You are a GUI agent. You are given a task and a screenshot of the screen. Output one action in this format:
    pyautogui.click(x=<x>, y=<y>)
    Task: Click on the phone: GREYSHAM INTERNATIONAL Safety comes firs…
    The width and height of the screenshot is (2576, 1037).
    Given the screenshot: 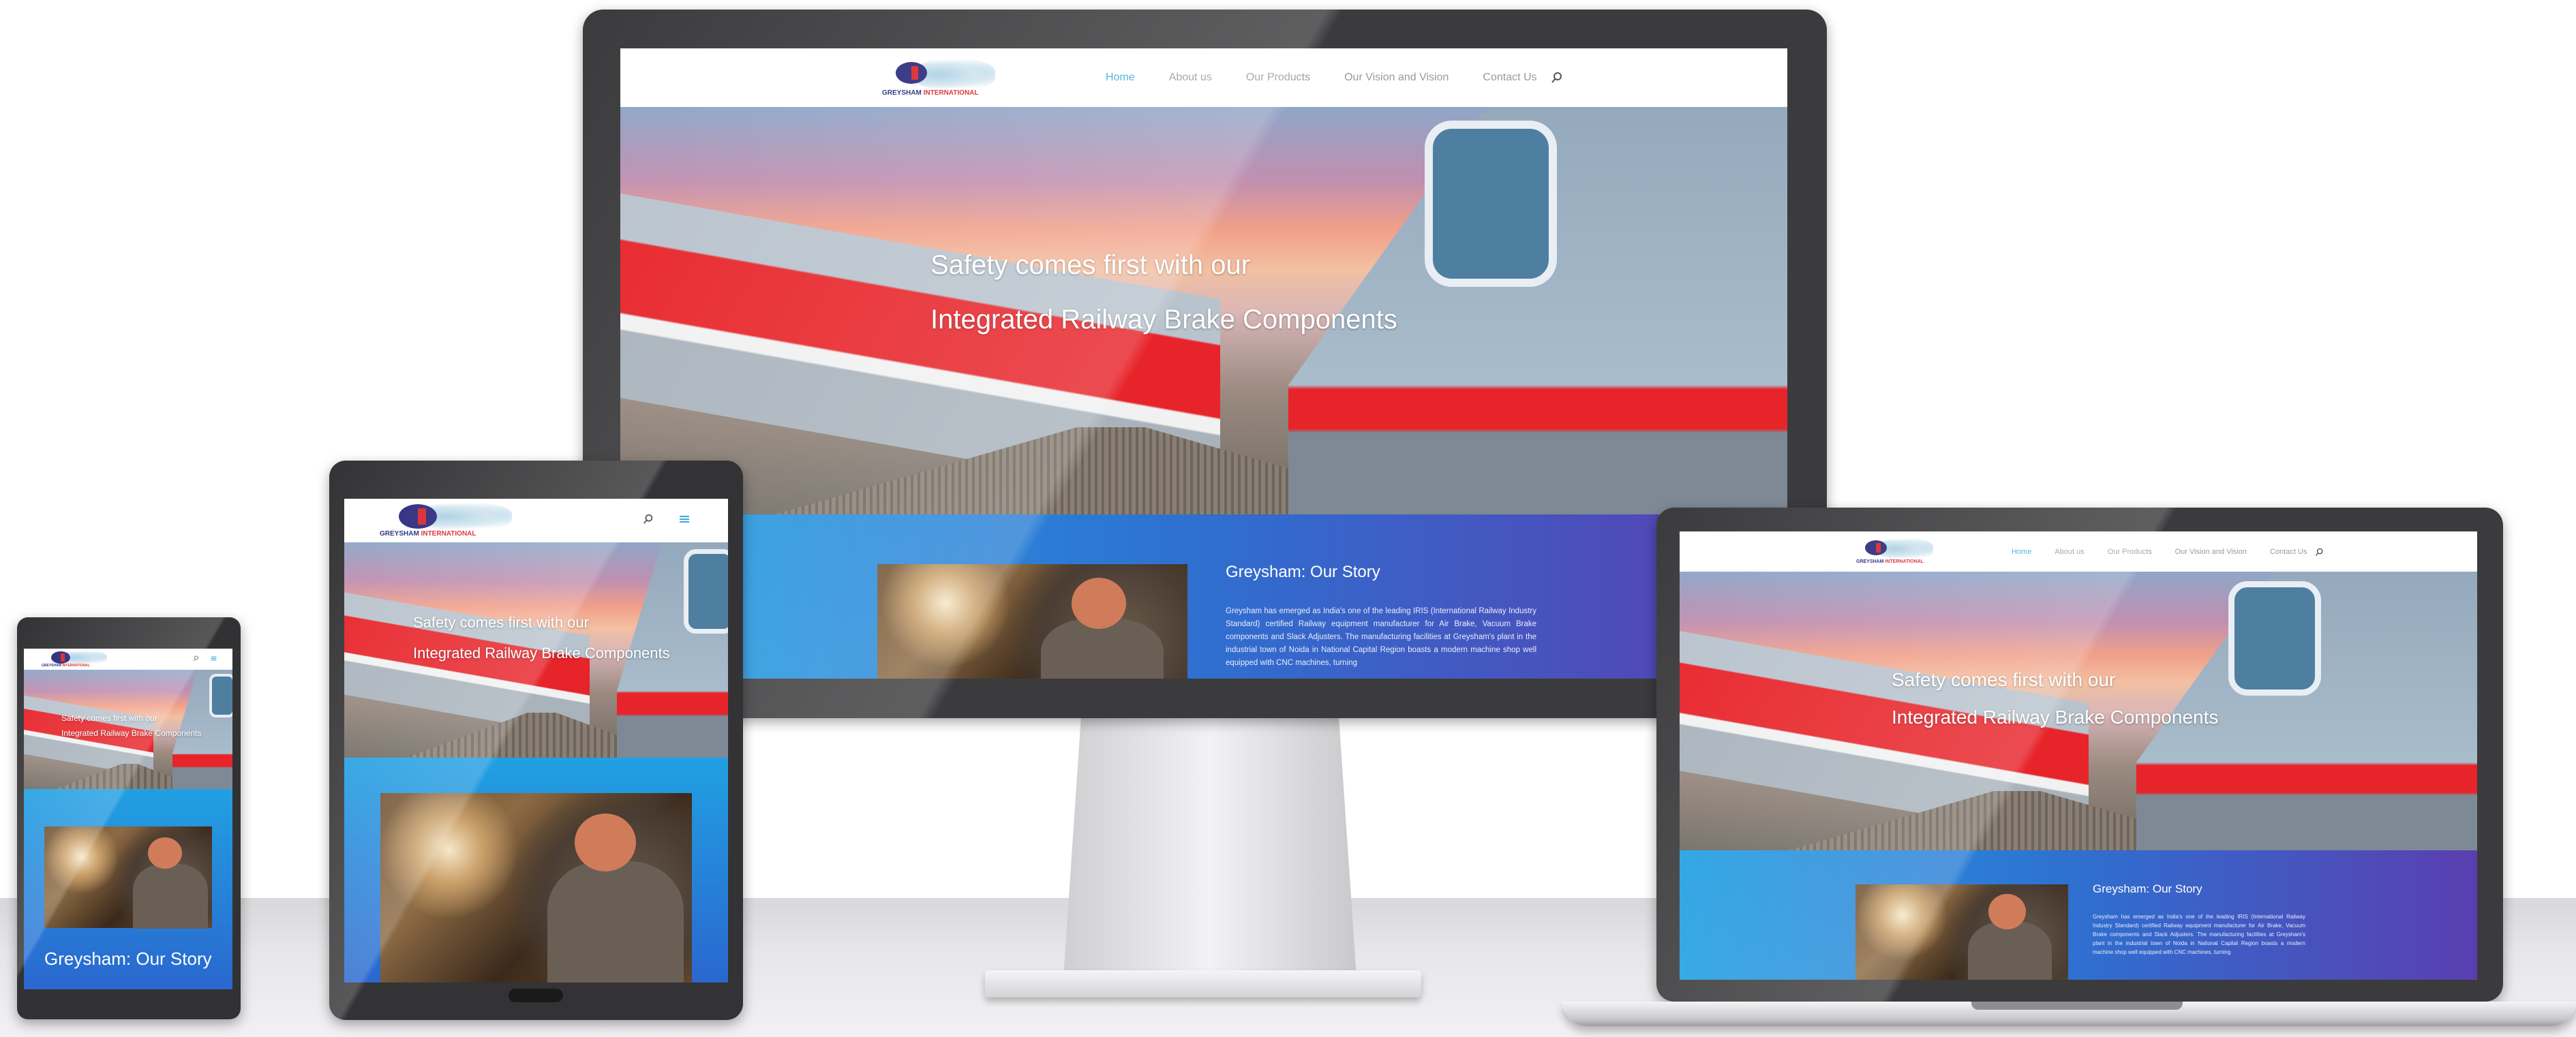 What is the action you would take?
    pyautogui.click(x=129, y=818)
    